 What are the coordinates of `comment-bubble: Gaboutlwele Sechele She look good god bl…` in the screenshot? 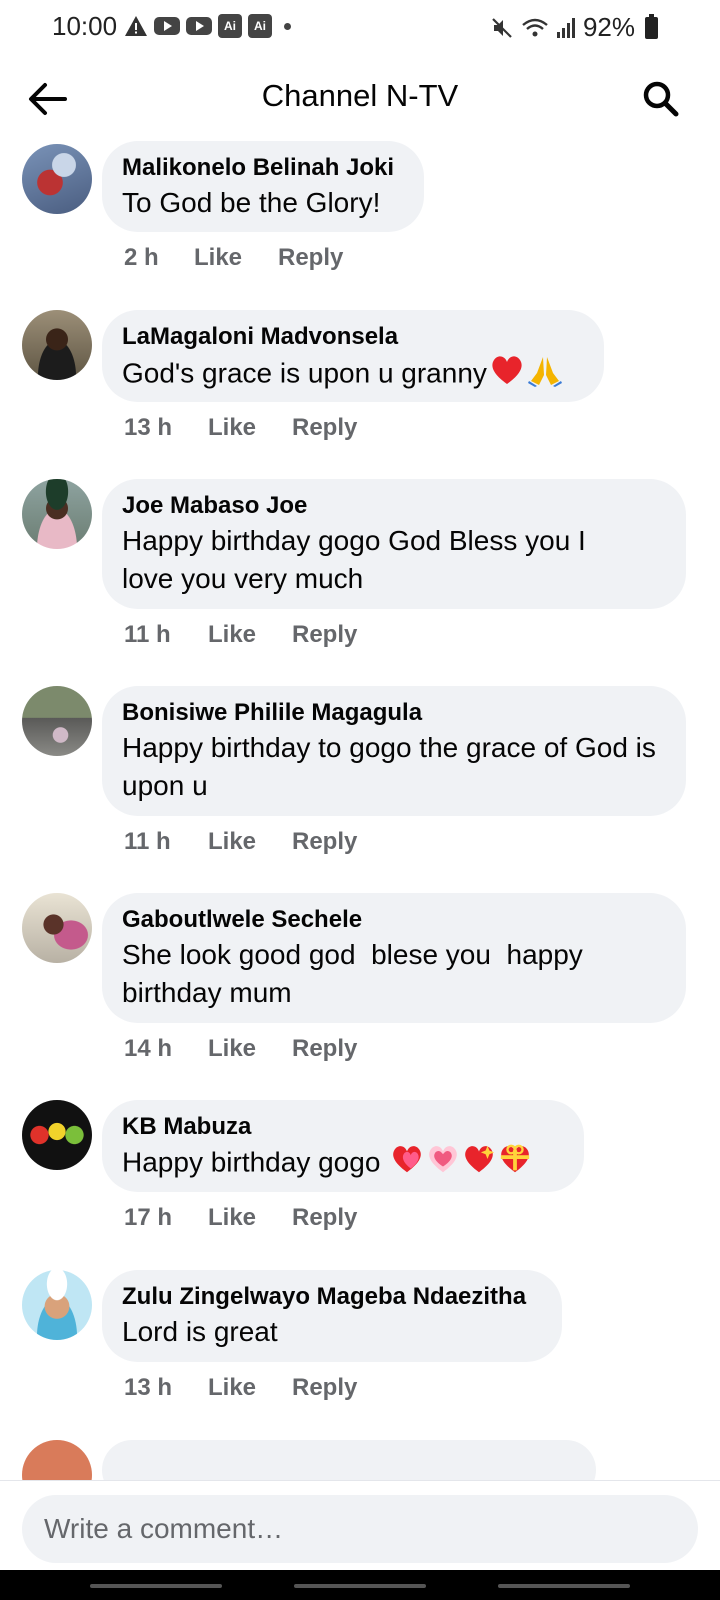 It's located at (394, 958).